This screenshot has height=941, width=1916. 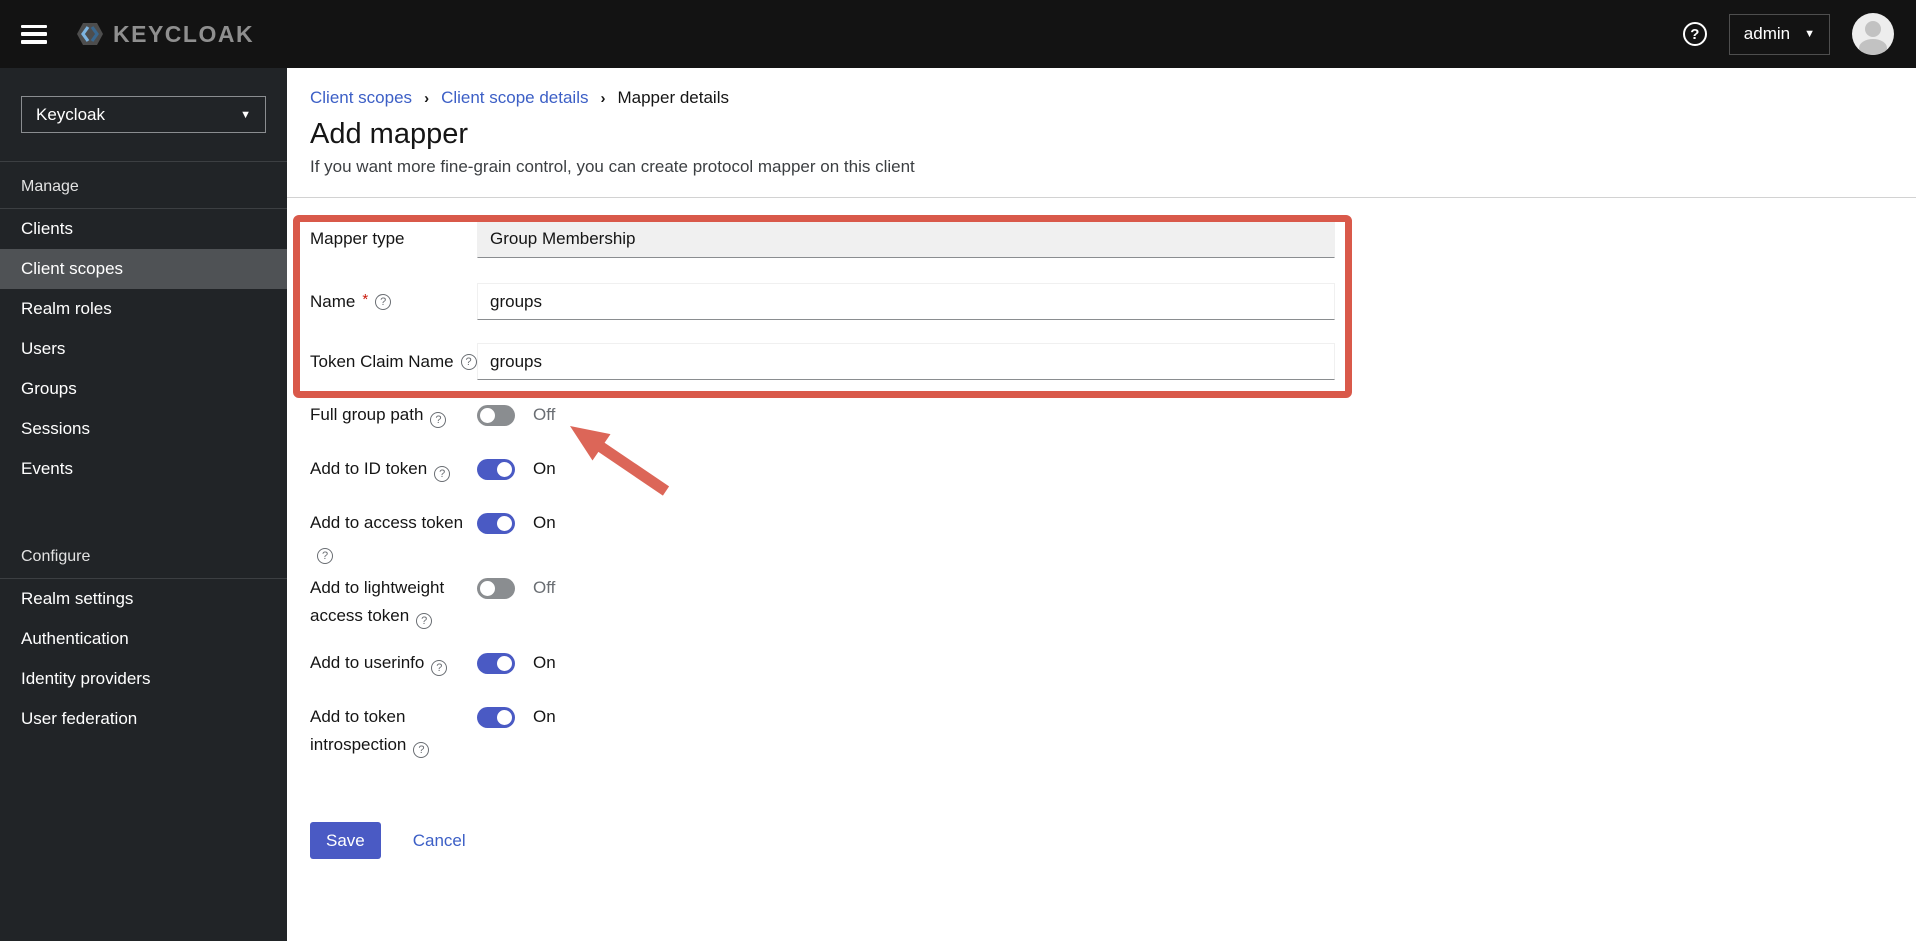 I want to click on user-menu-label: admin, so click(x=1767, y=33).